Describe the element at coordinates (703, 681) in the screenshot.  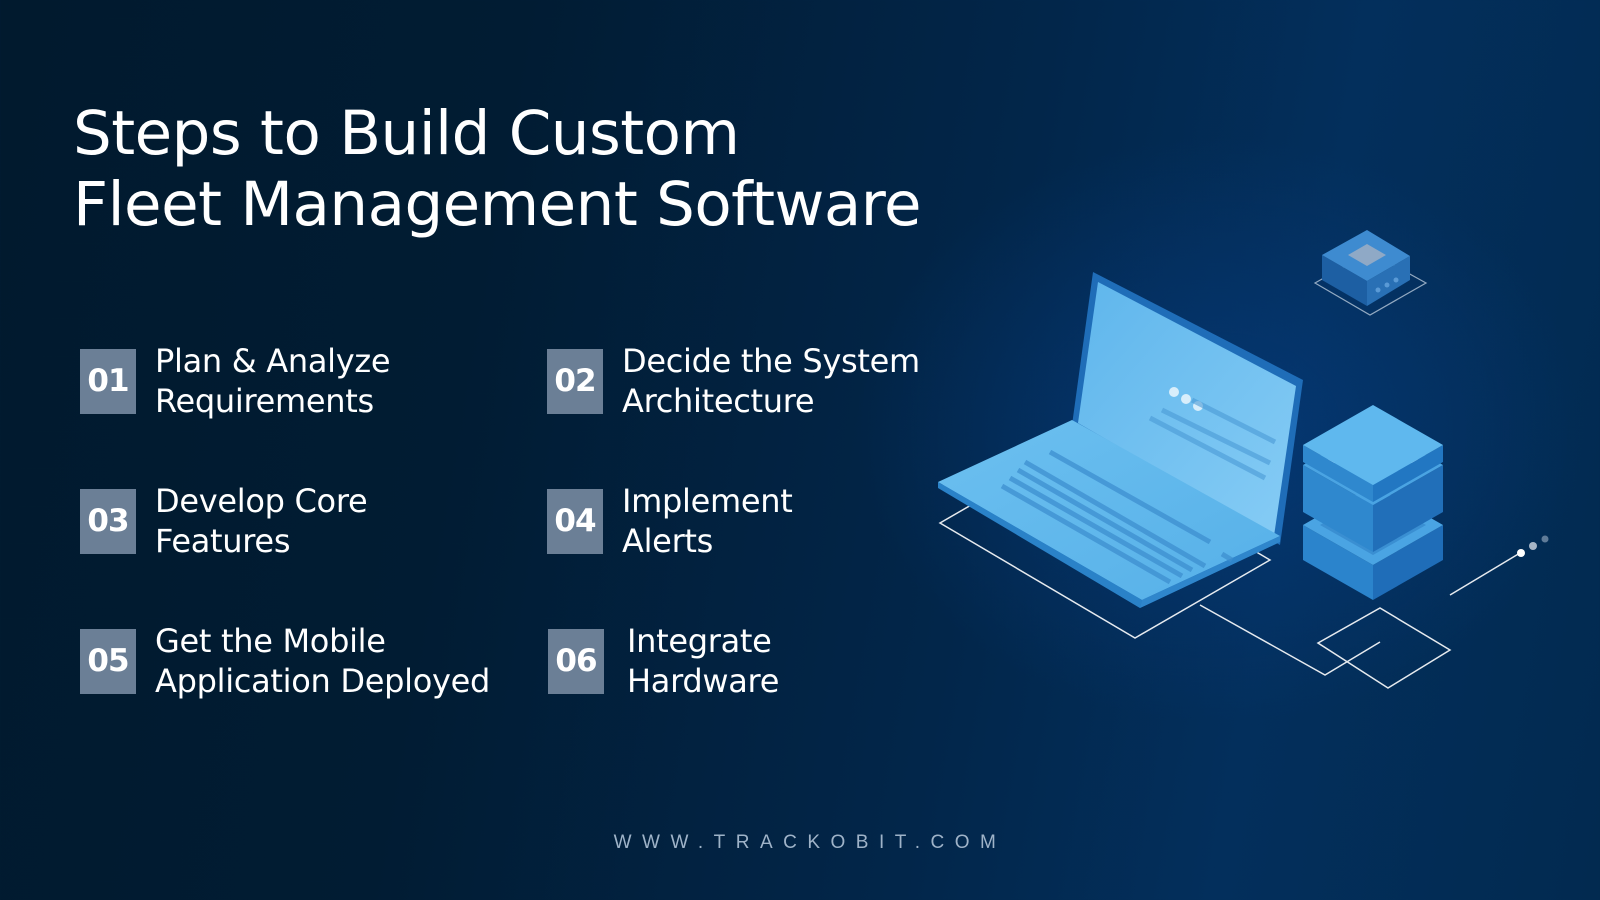
I see `step-label-line-2: Hardware` at that location.